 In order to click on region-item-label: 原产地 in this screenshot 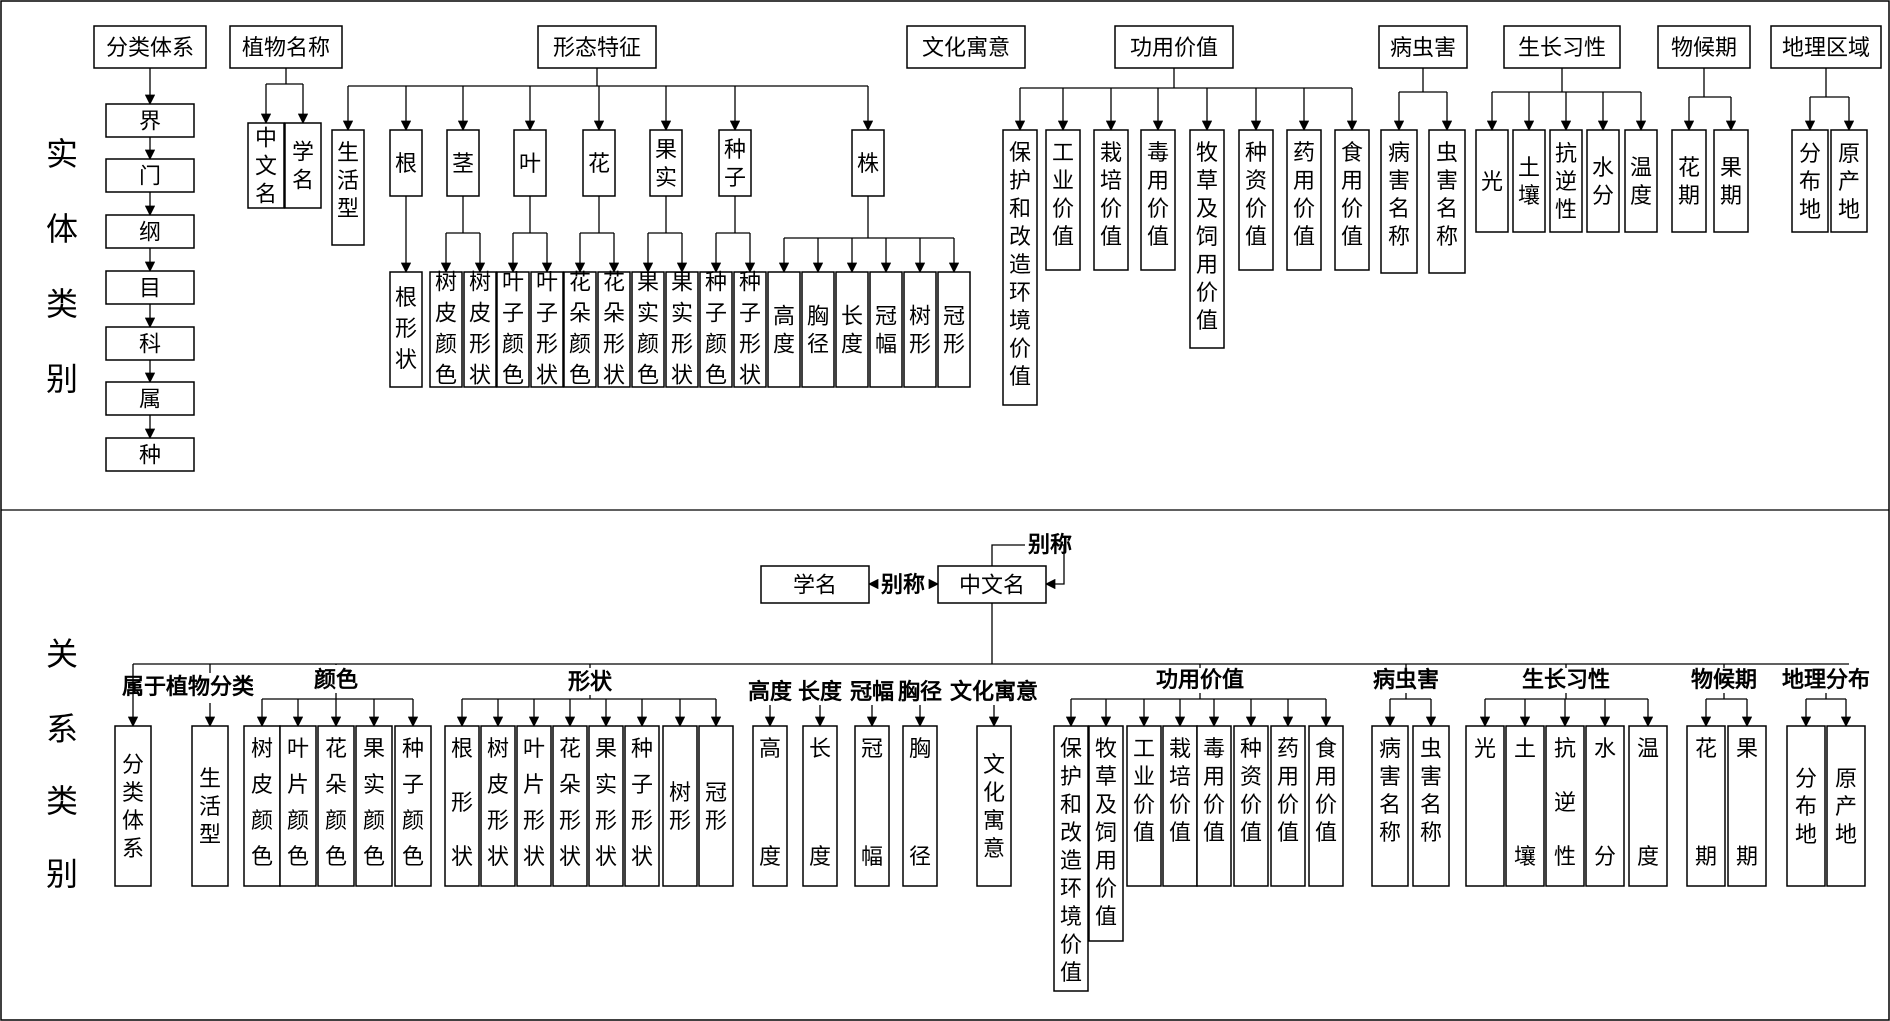, I will do `click(1849, 182)`.